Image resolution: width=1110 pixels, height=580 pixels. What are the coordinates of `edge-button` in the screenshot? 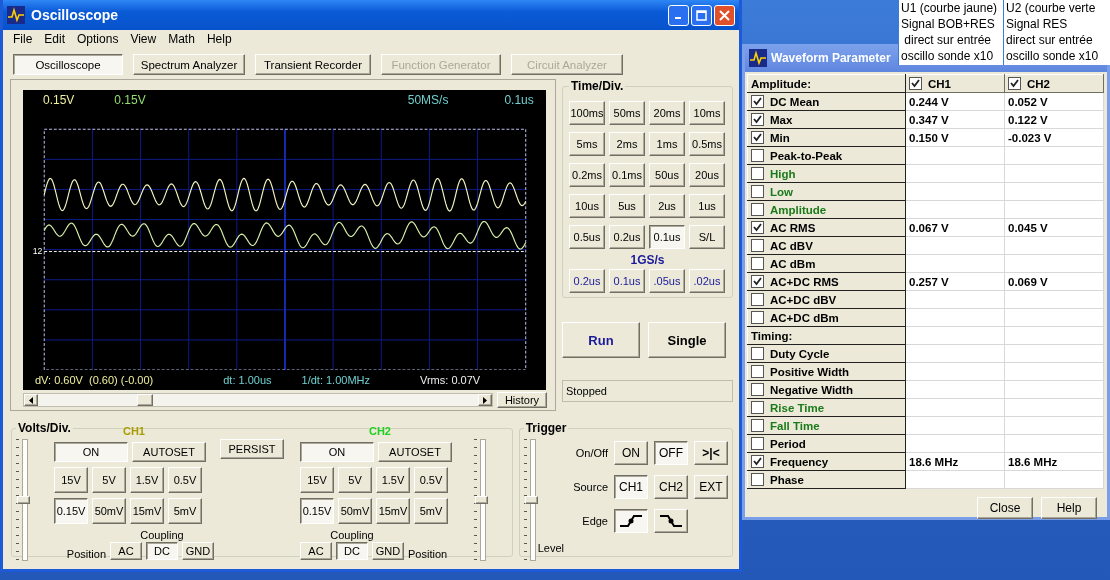 It's located at (631, 521).